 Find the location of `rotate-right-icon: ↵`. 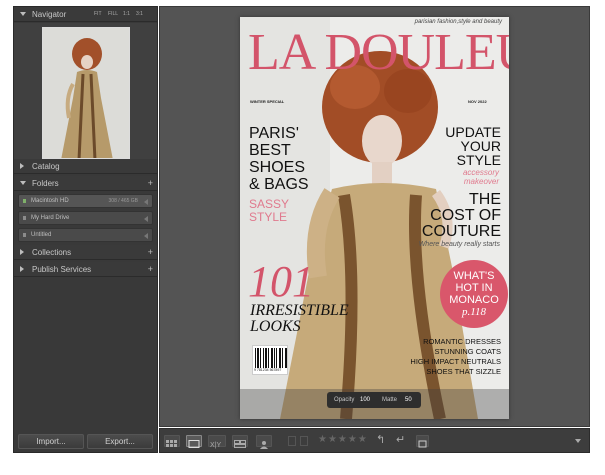

rotate-right-icon: ↵ is located at coordinates (400, 439).